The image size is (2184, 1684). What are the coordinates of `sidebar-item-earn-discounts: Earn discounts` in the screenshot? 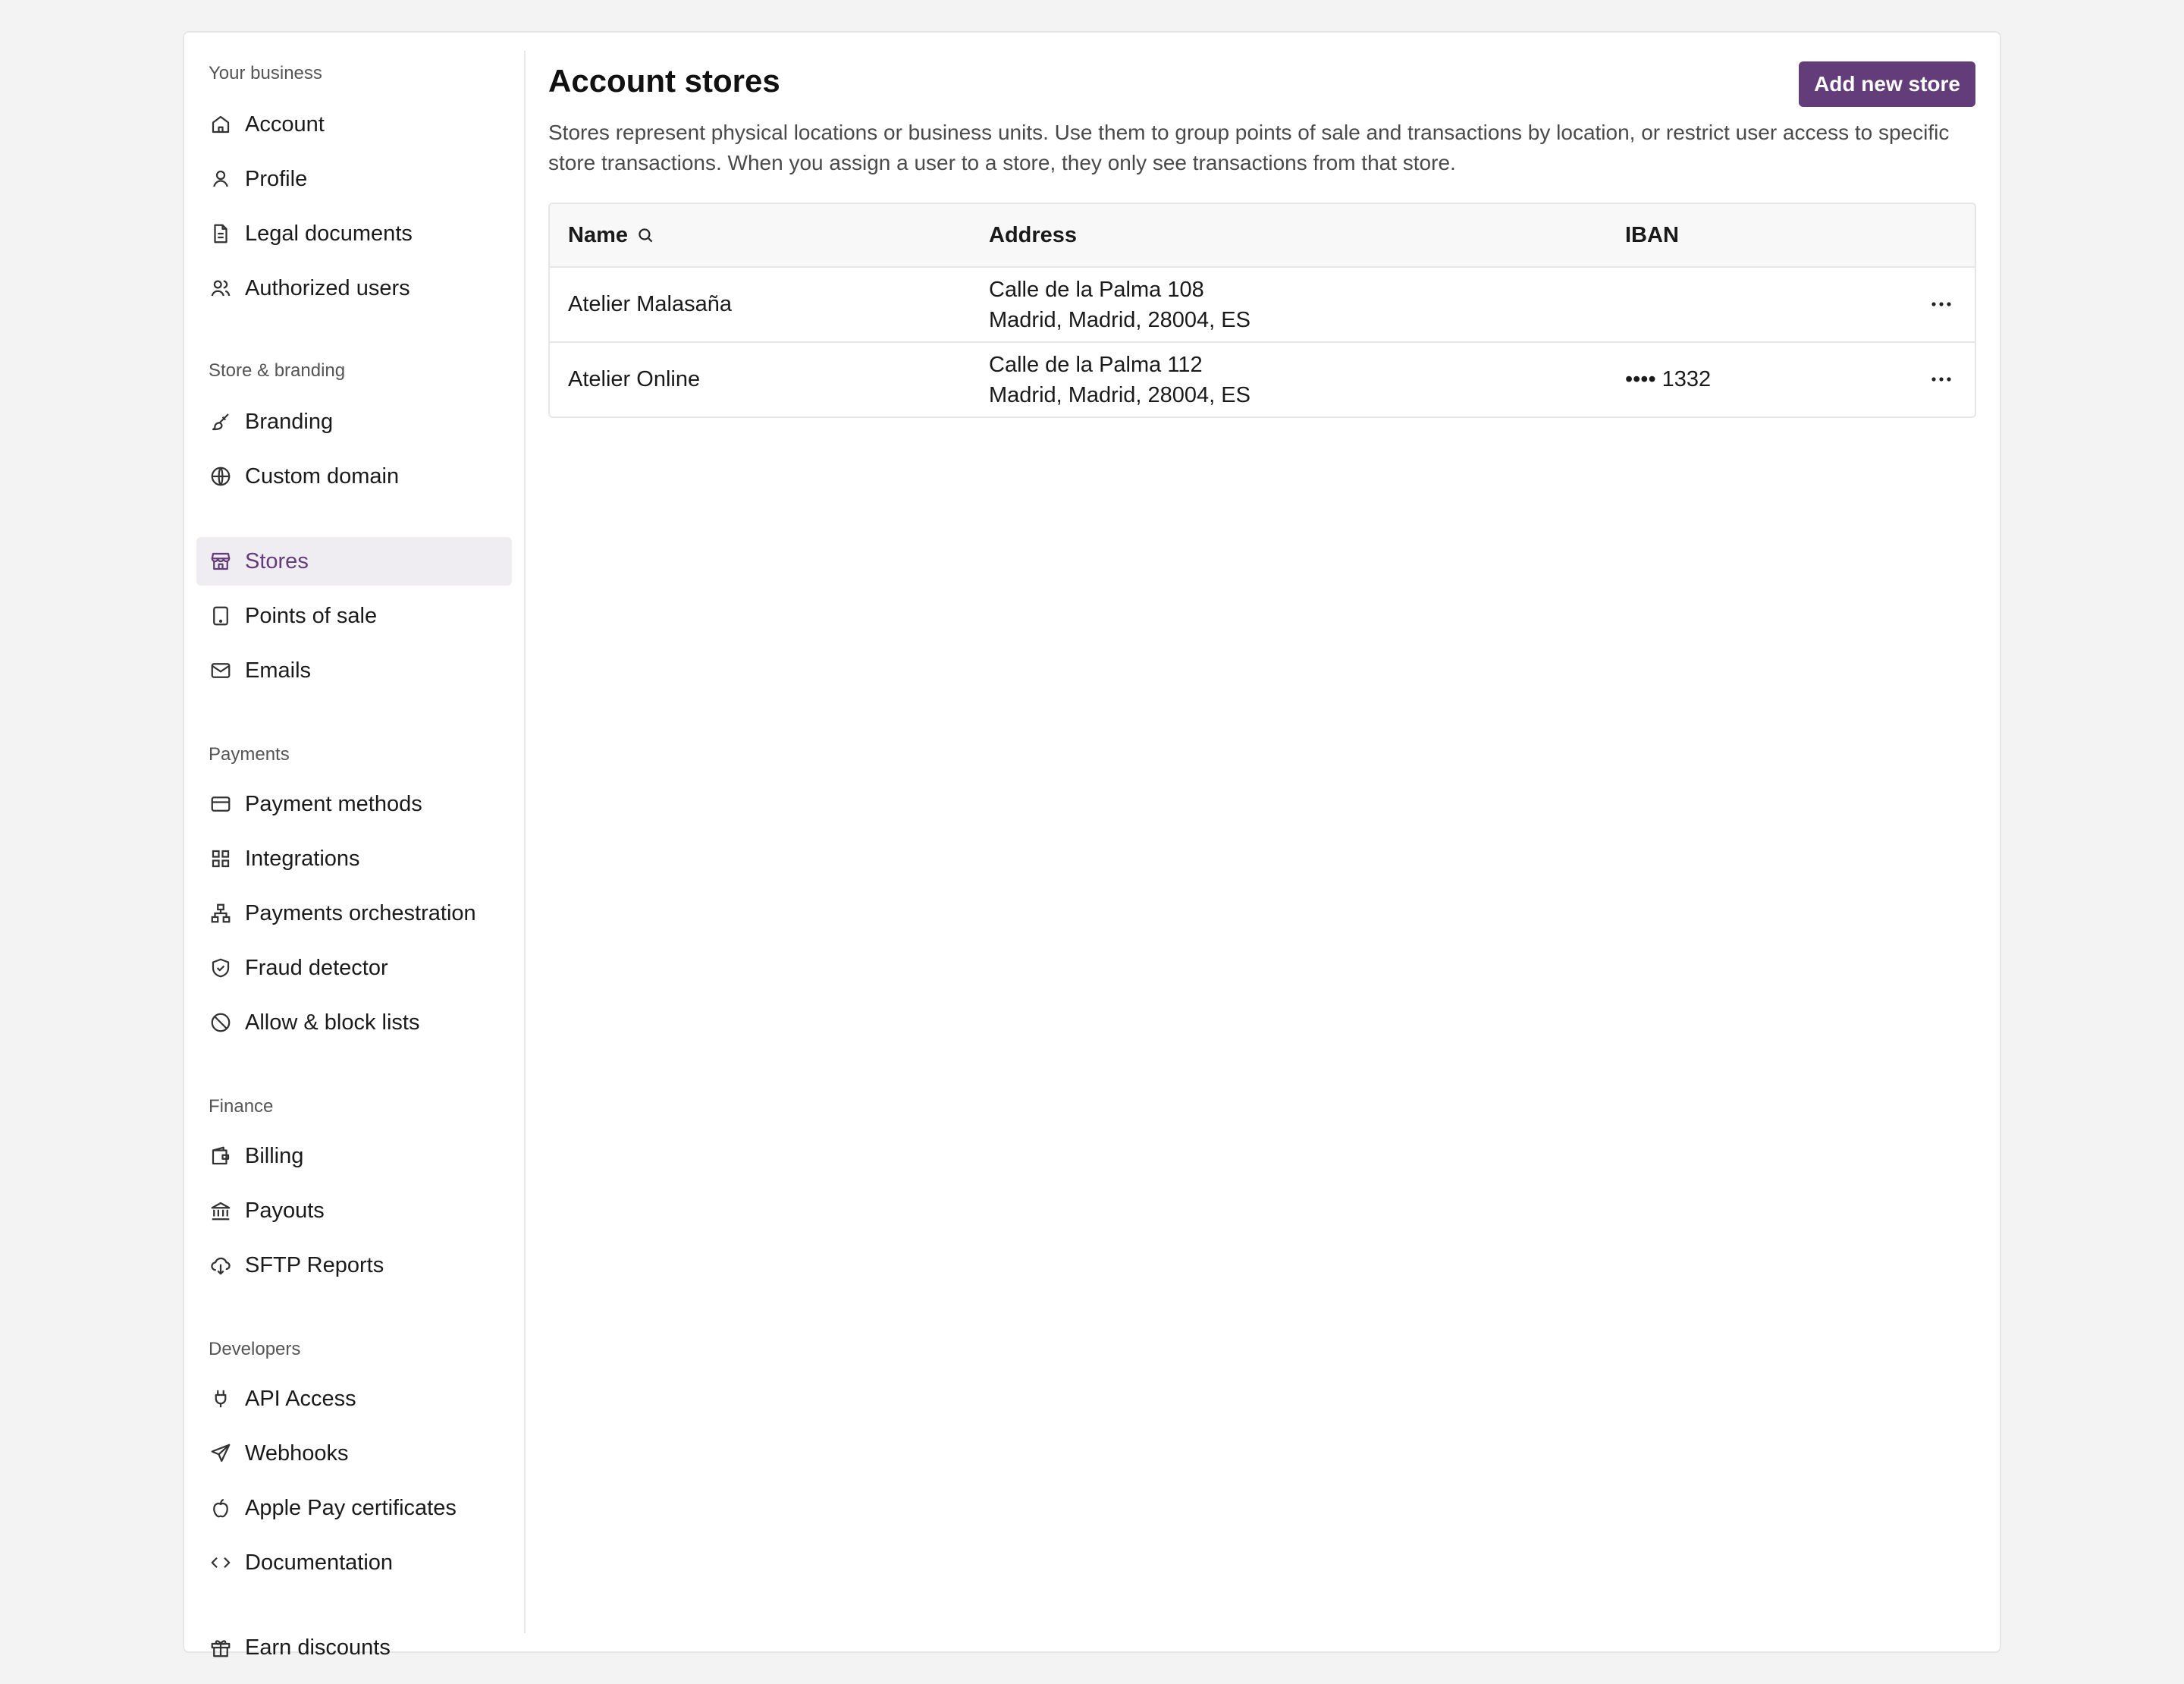 It's located at (354, 1647).